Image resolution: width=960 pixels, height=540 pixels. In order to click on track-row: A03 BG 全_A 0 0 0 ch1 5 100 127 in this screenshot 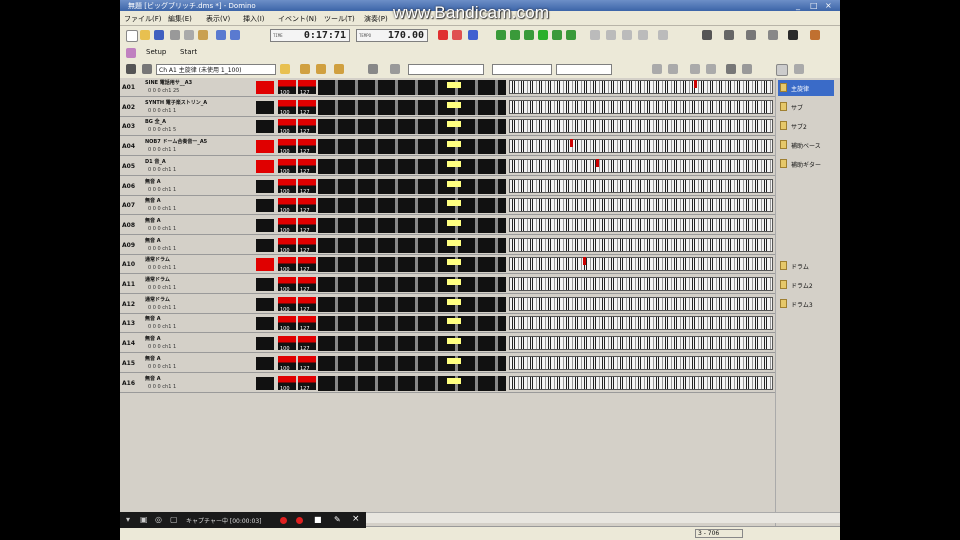, I will do `click(447, 127)`.